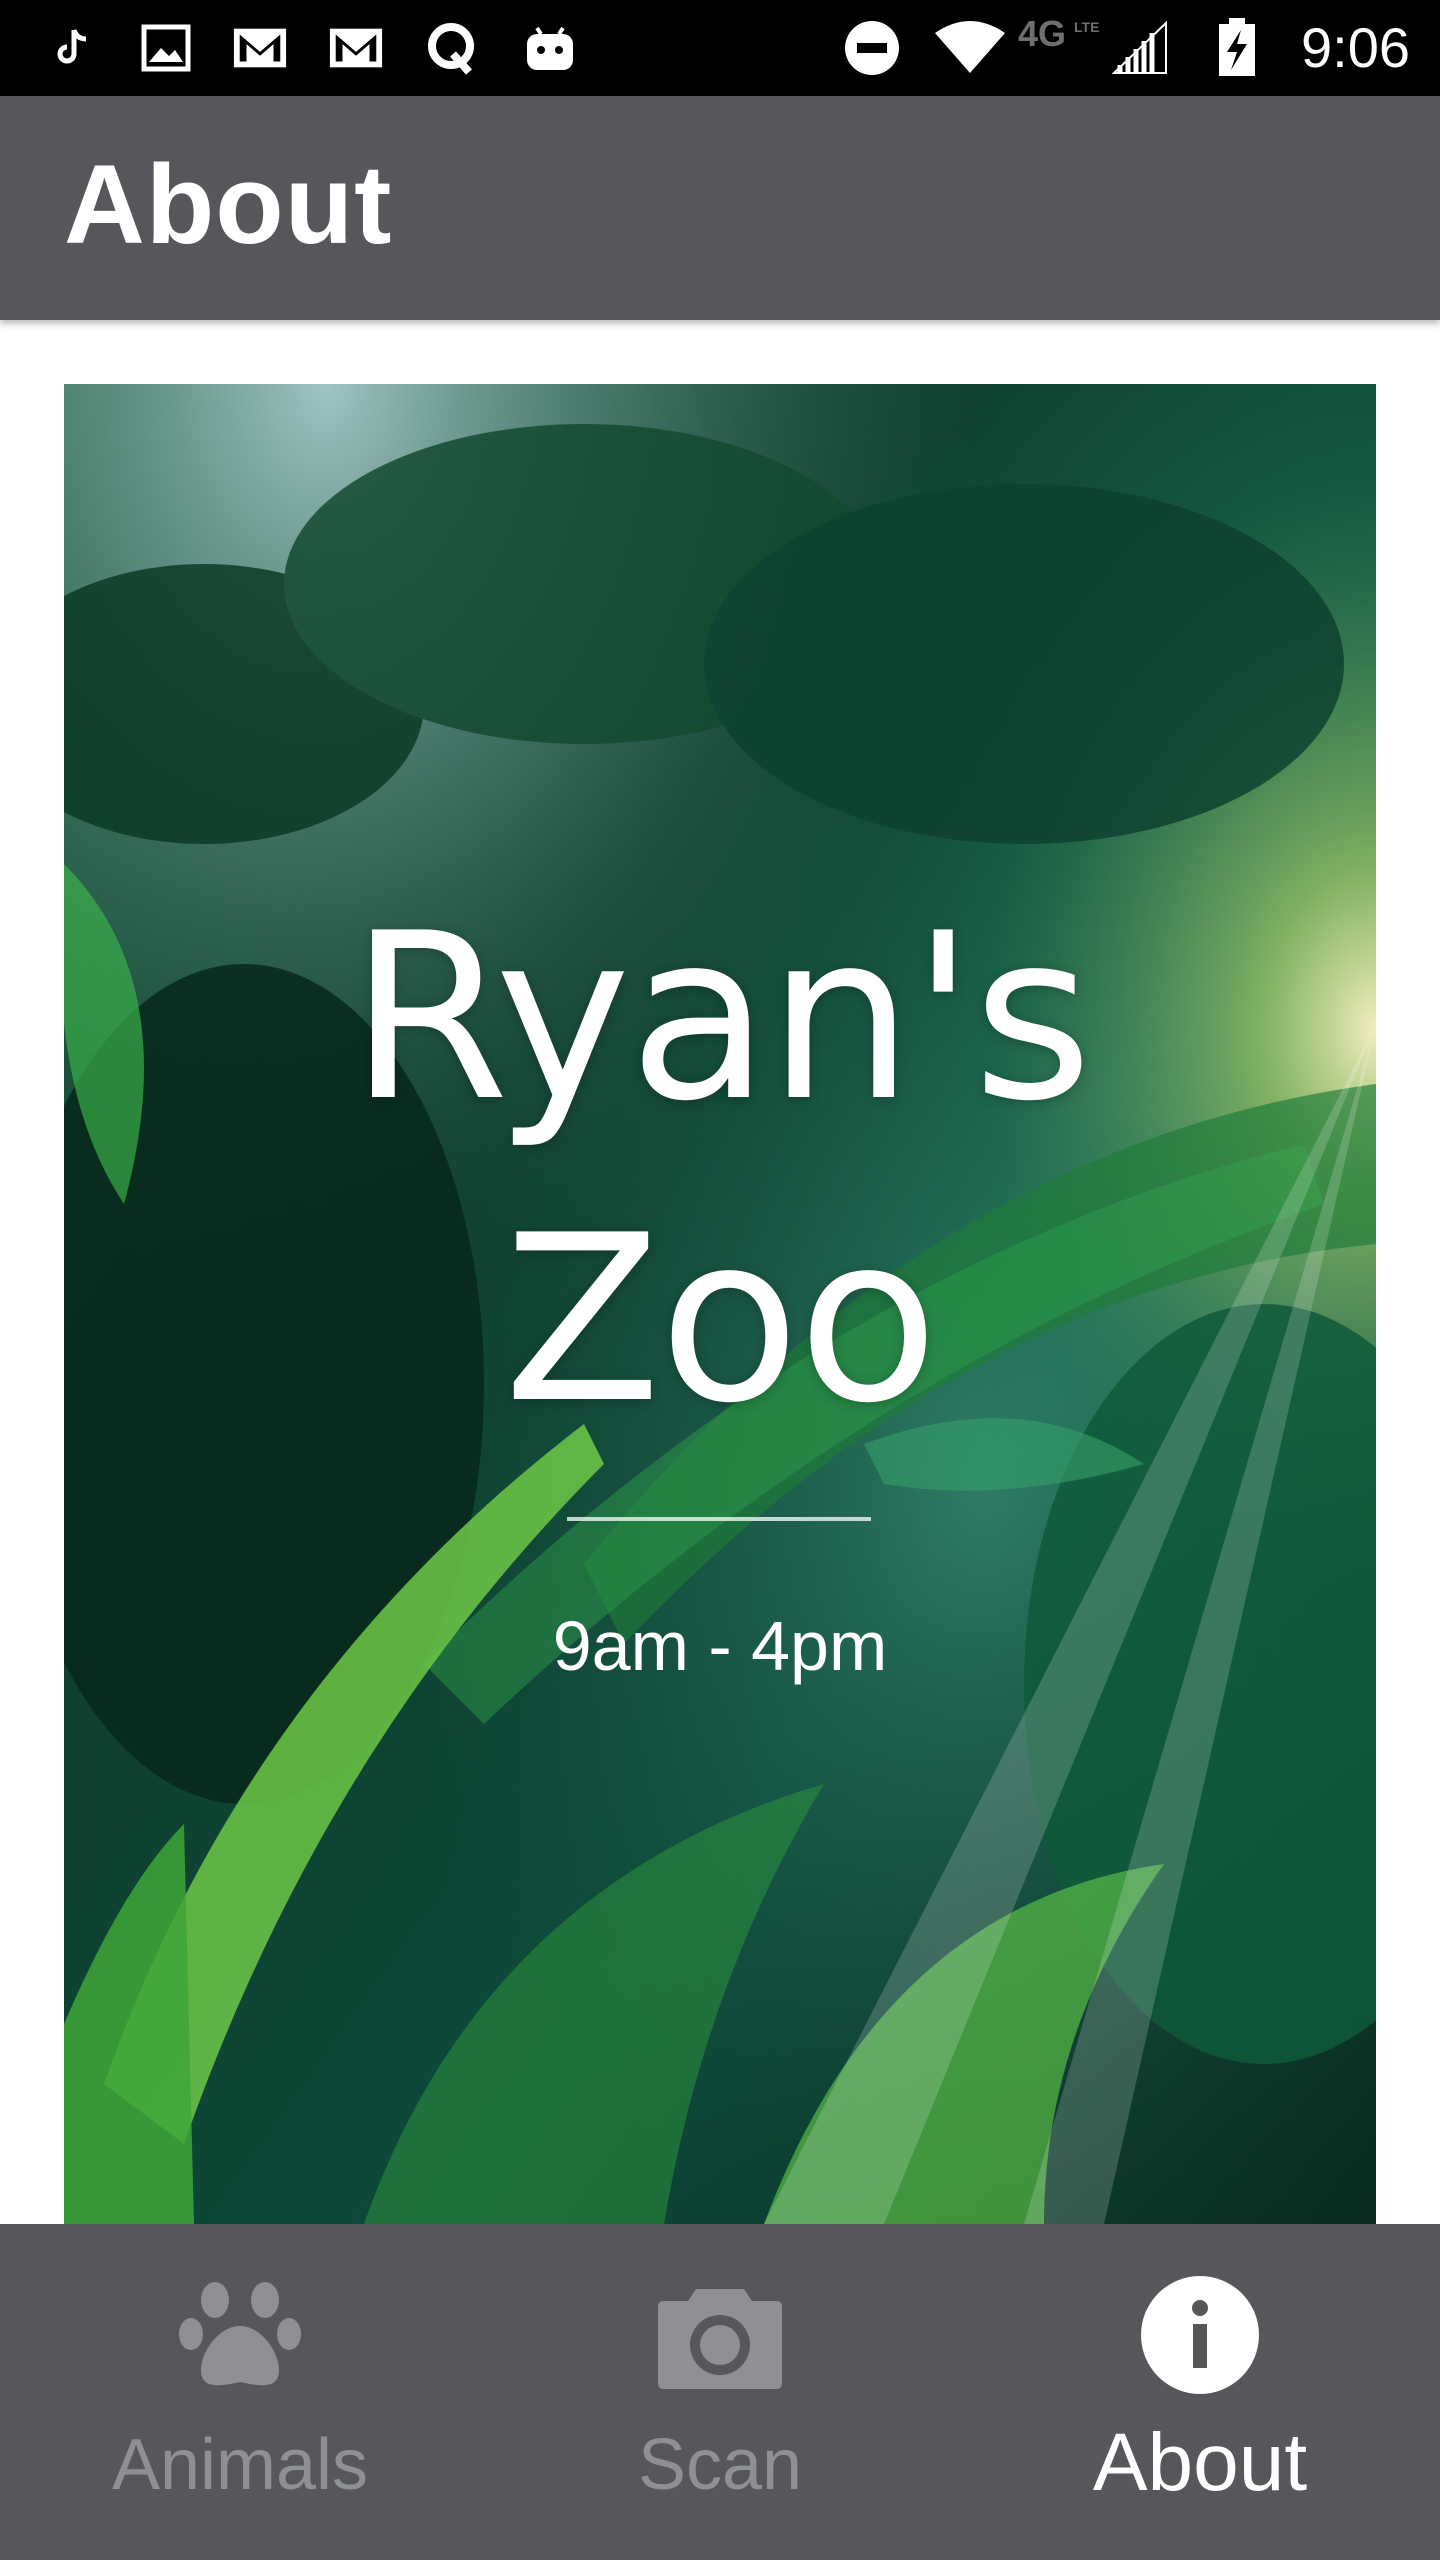 This screenshot has width=1440, height=2560. What do you see at coordinates (720, 48) in the screenshot?
I see `status-bar: 4G LTE 9:06` at bounding box center [720, 48].